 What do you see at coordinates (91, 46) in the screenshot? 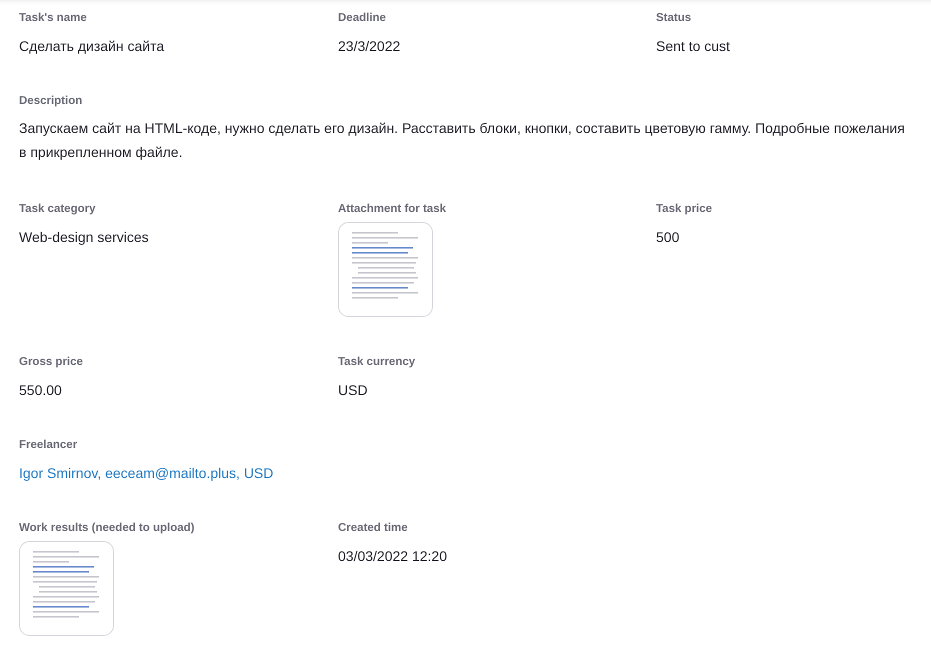
I see `field-value: Сделать дизайн сайта` at bounding box center [91, 46].